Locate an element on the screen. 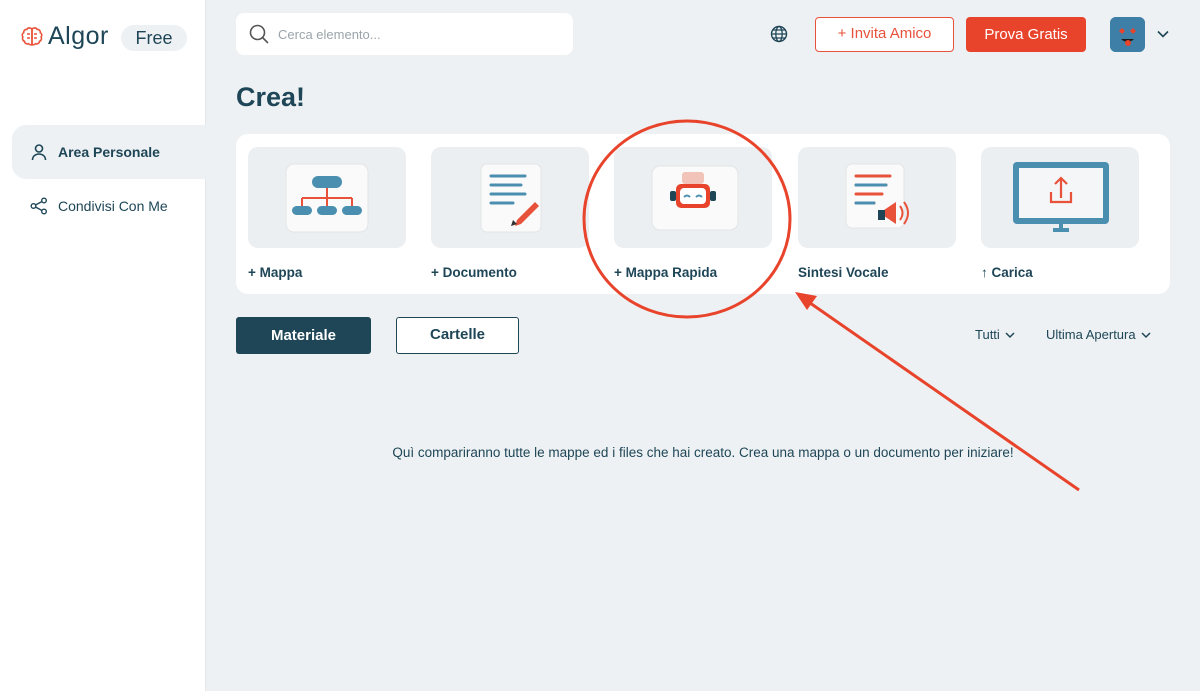  search-bar is located at coordinates (404, 34).